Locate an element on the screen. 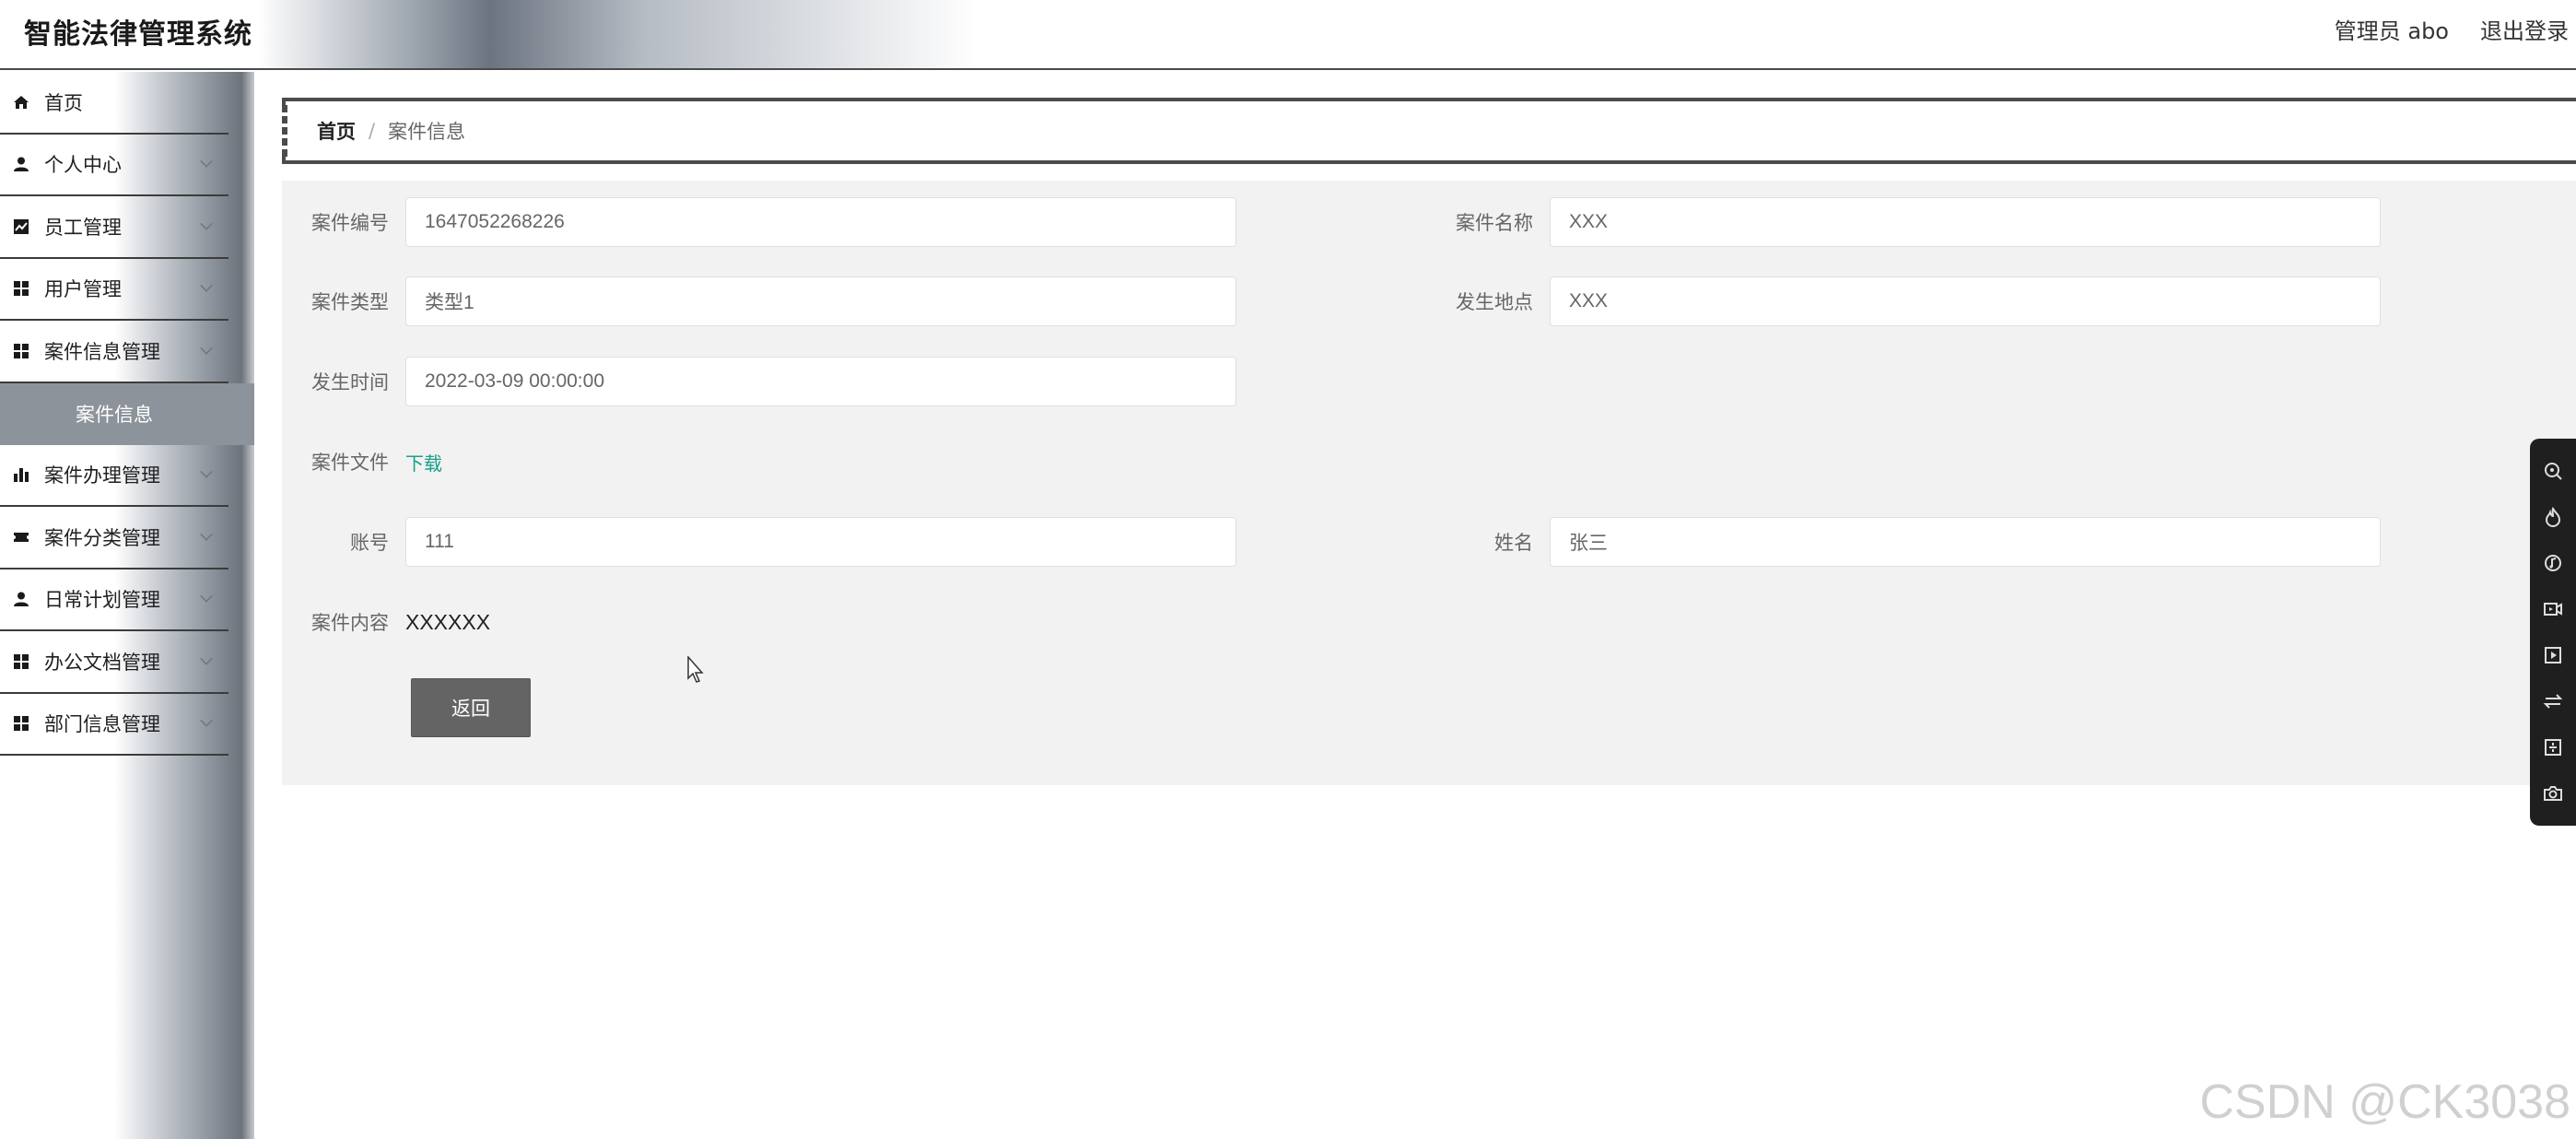 The height and width of the screenshot is (1139, 2576). account-row: 账号 111 is located at coordinates (765, 542).